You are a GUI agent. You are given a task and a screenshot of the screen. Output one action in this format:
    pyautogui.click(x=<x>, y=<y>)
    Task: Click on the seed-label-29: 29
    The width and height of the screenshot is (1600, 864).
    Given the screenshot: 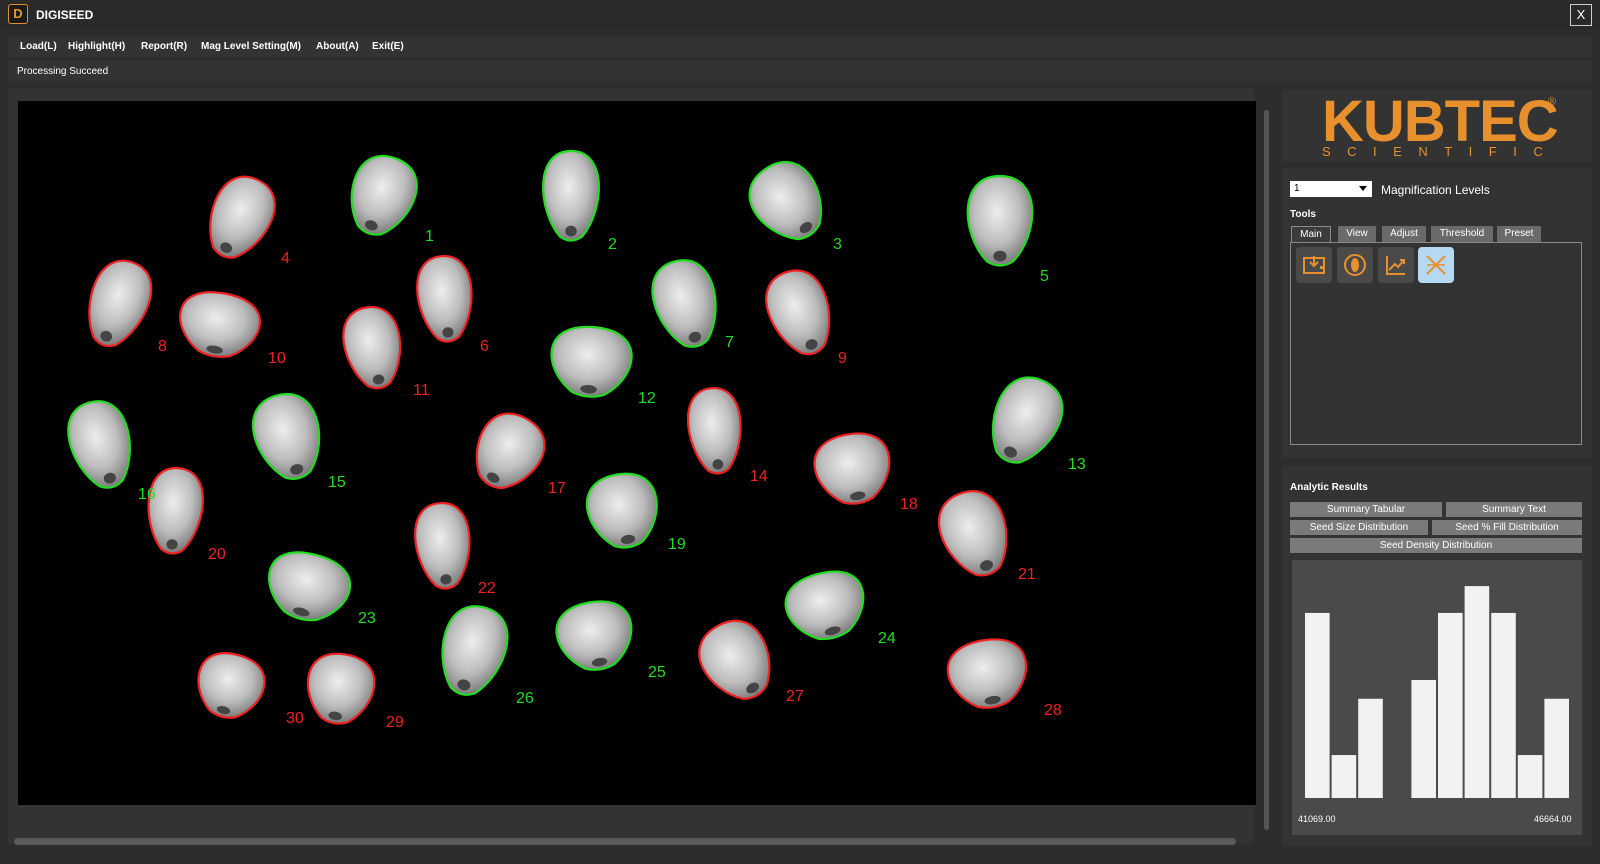 What is the action you would take?
    pyautogui.click(x=395, y=722)
    